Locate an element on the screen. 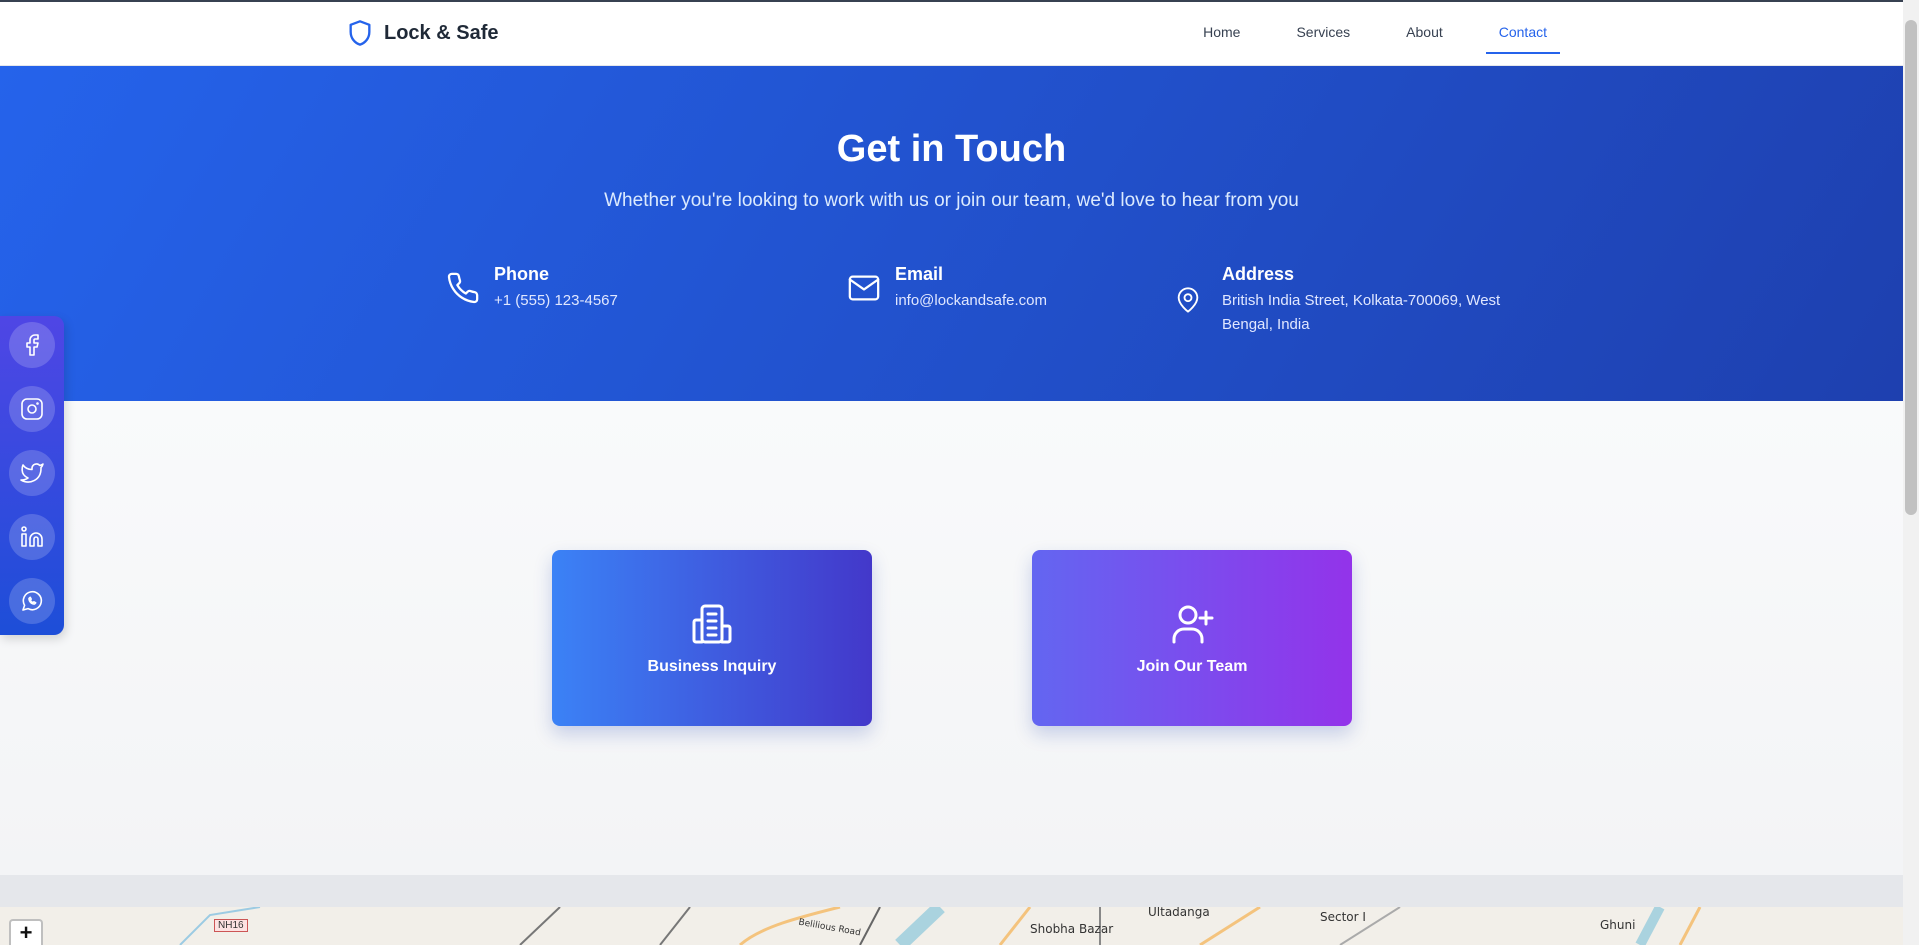 This screenshot has width=1919, height=945. linkedin-icon is located at coordinates (32, 536).